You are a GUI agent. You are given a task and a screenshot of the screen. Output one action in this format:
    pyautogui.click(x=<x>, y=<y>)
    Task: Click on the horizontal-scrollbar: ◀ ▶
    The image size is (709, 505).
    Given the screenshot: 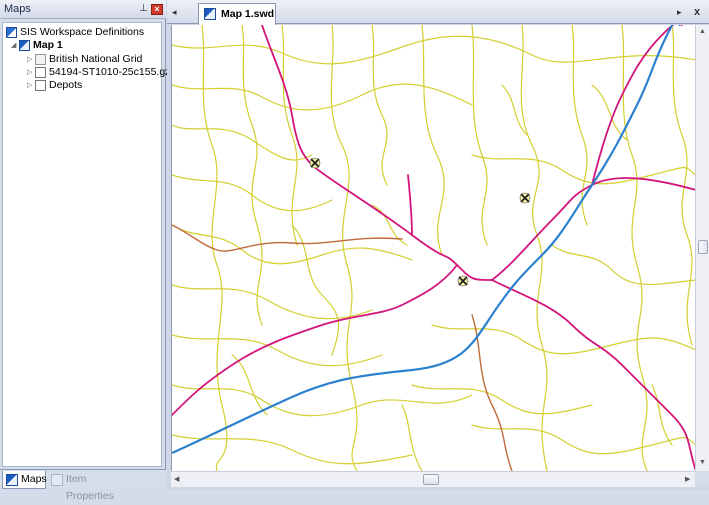 What is the action you would take?
    pyautogui.click(x=433, y=479)
    